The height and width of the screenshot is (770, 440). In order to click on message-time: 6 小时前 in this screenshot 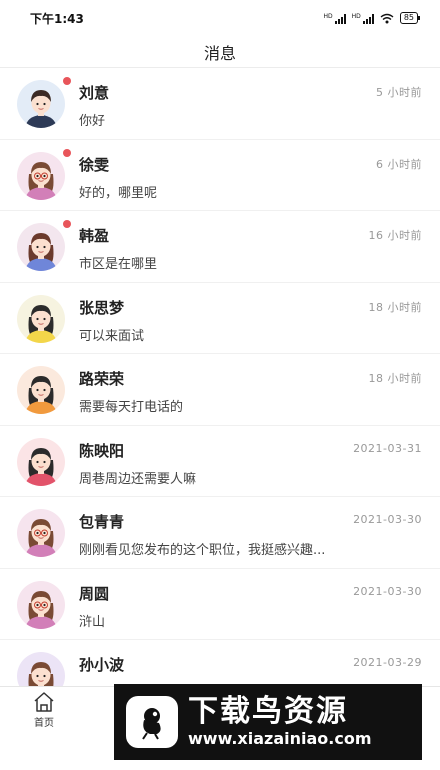, I will do `click(399, 164)`.